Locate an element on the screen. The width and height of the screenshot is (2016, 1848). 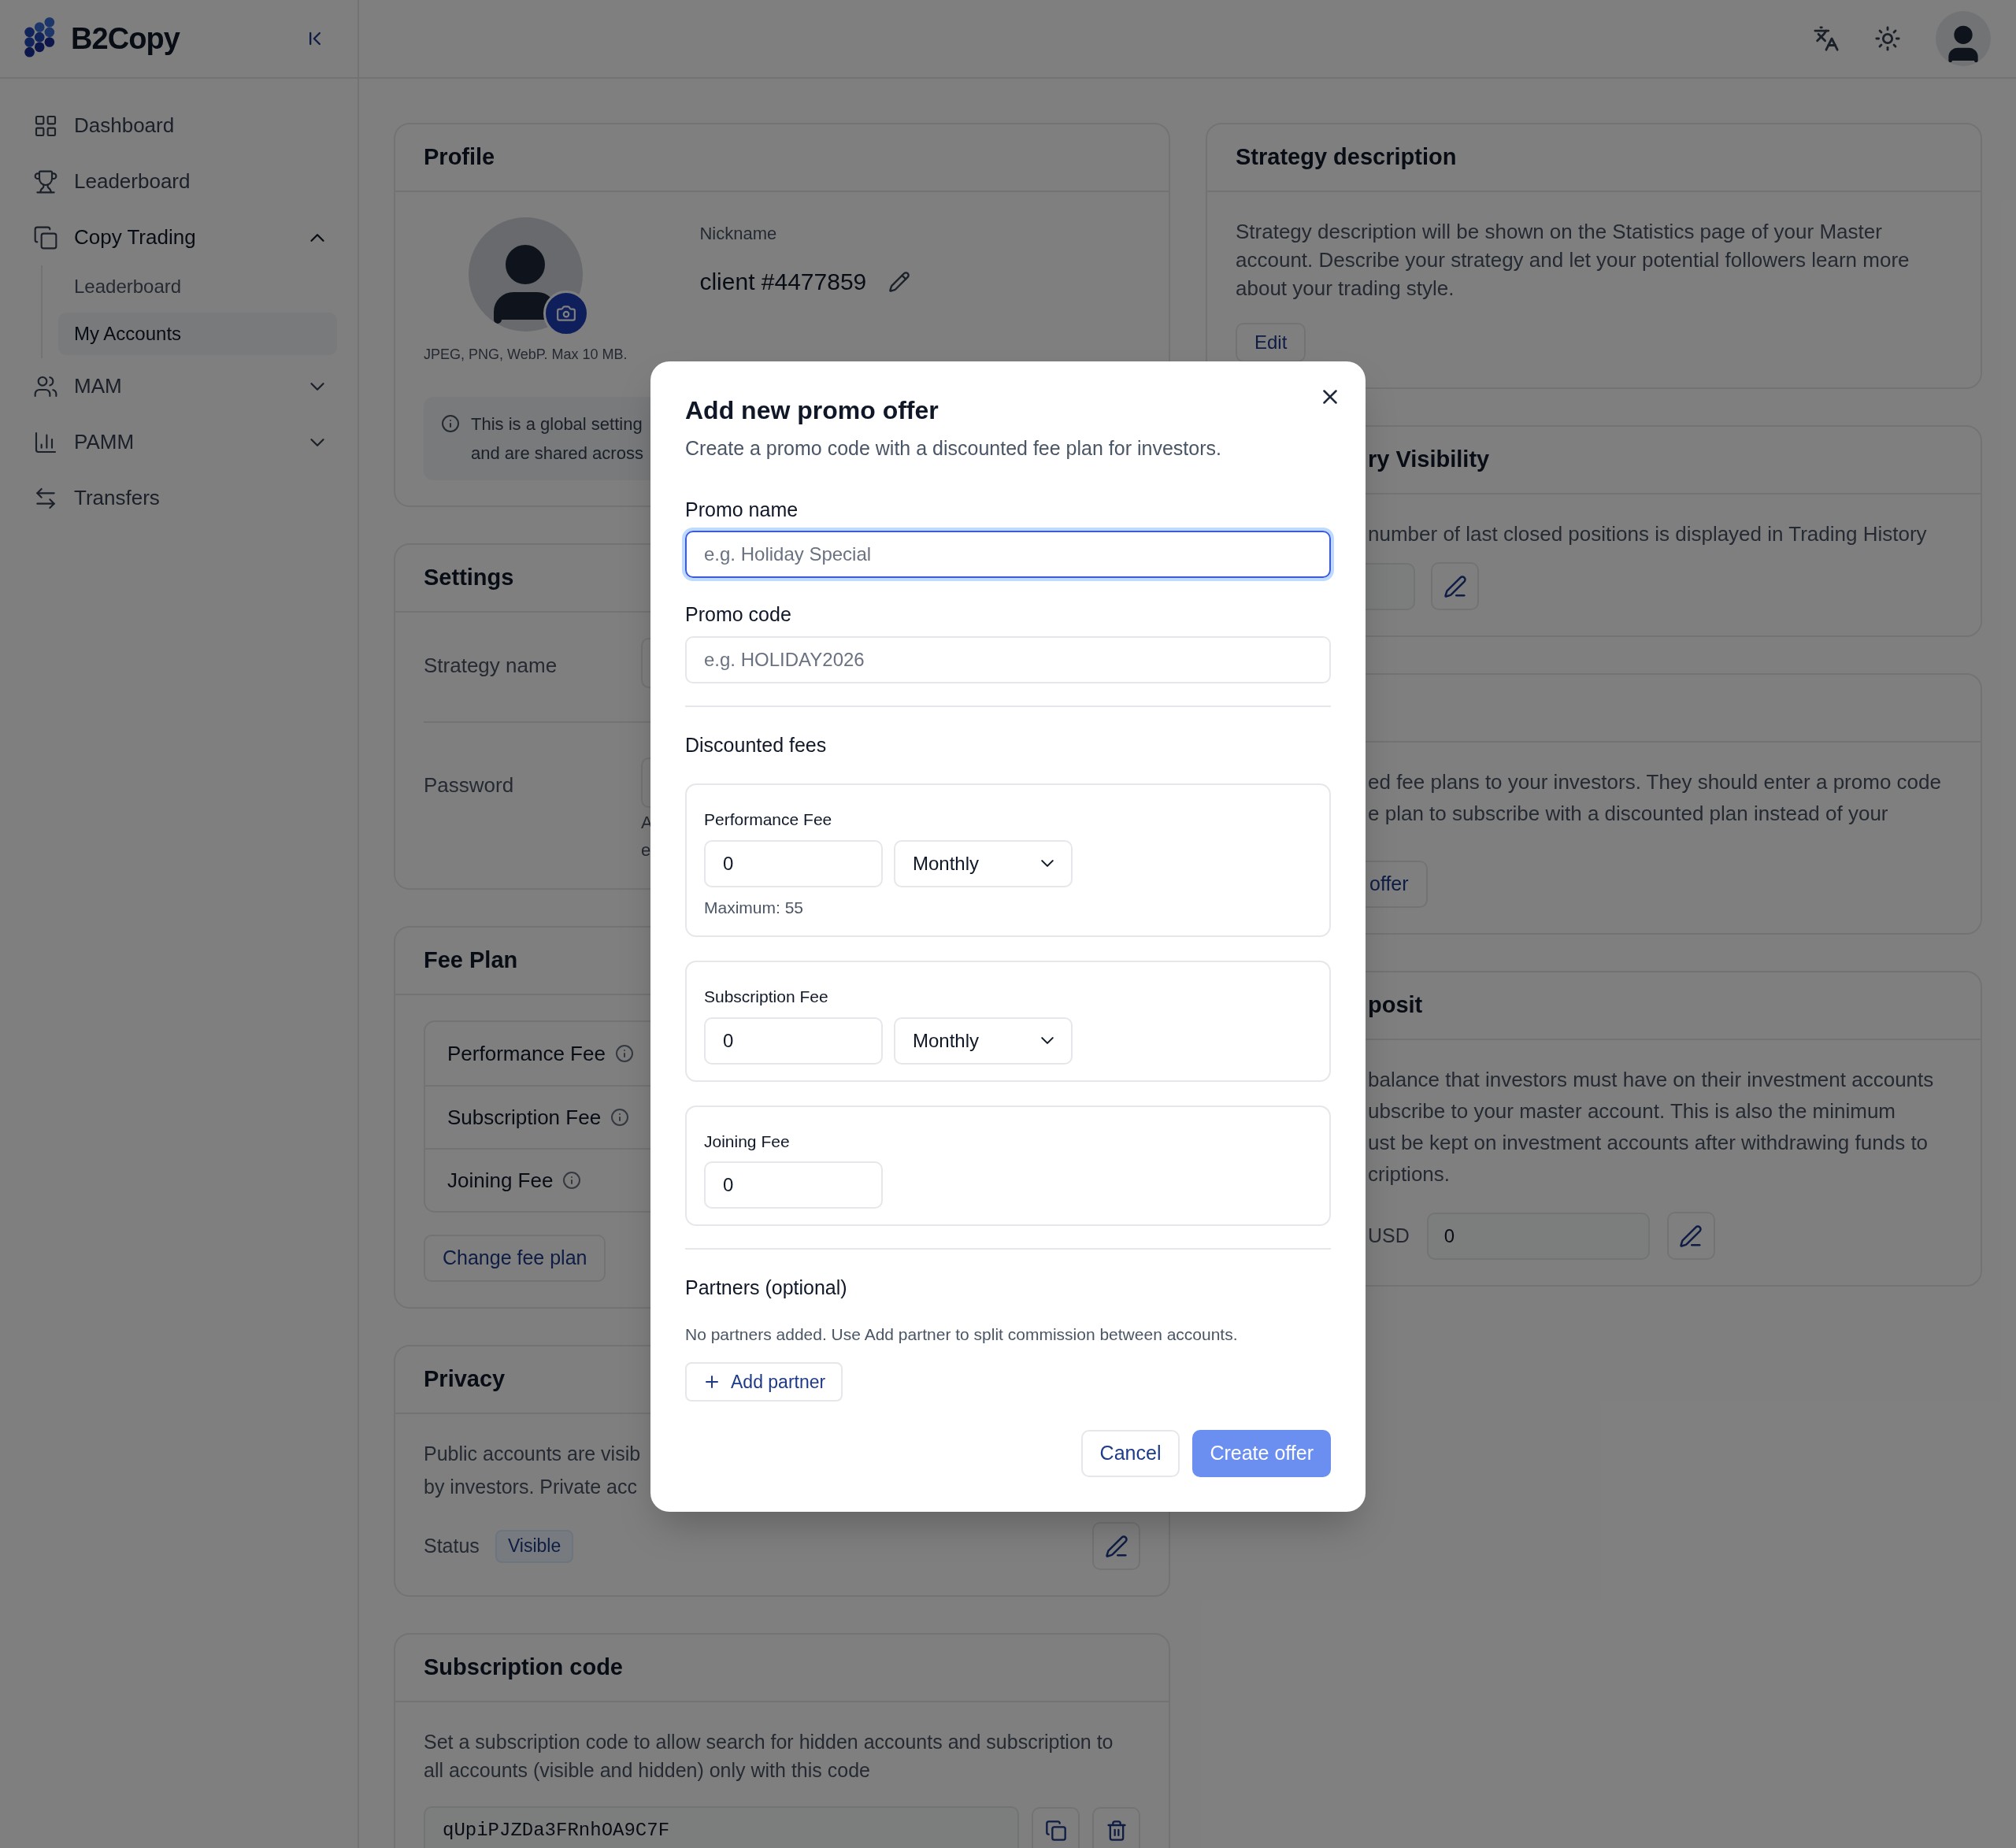
card-title: Subscription code is located at coordinates (523, 1668).